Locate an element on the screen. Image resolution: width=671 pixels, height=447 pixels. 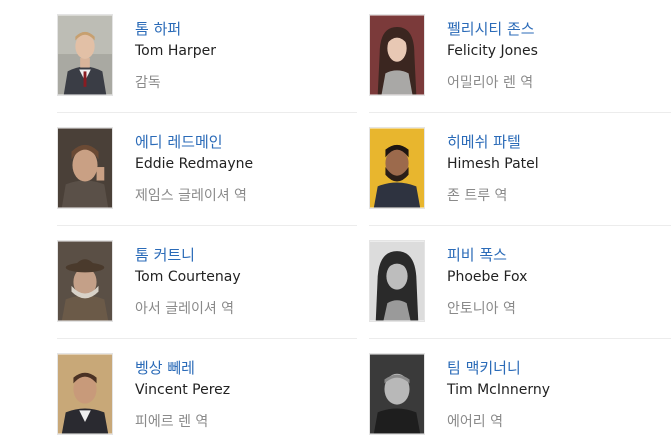
name-ko: 펠리시티 존스 is located at coordinates (491, 29).